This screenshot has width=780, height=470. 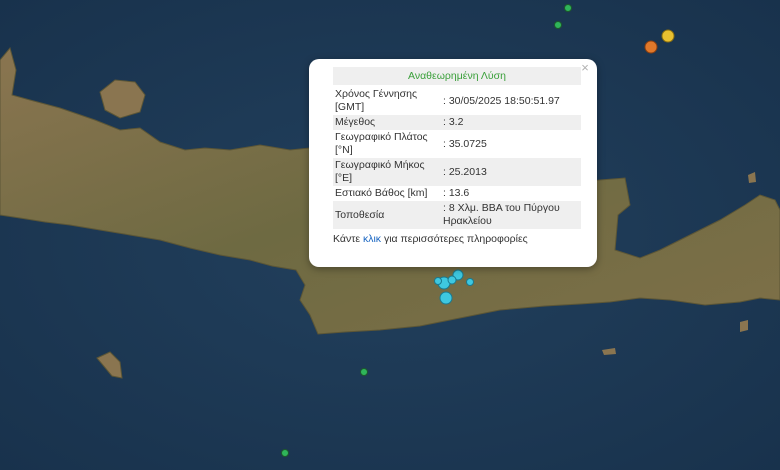 What do you see at coordinates (457, 76) in the screenshot?
I see `popup-title: Αναθεωρημένη Λύση` at bounding box center [457, 76].